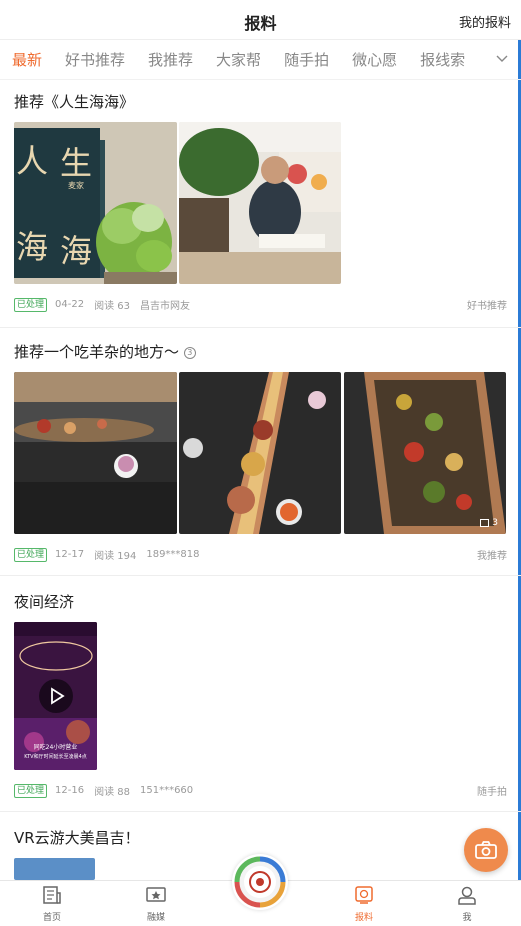 The image size is (521, 926). I want to click on image-icon, so click(485, 523).